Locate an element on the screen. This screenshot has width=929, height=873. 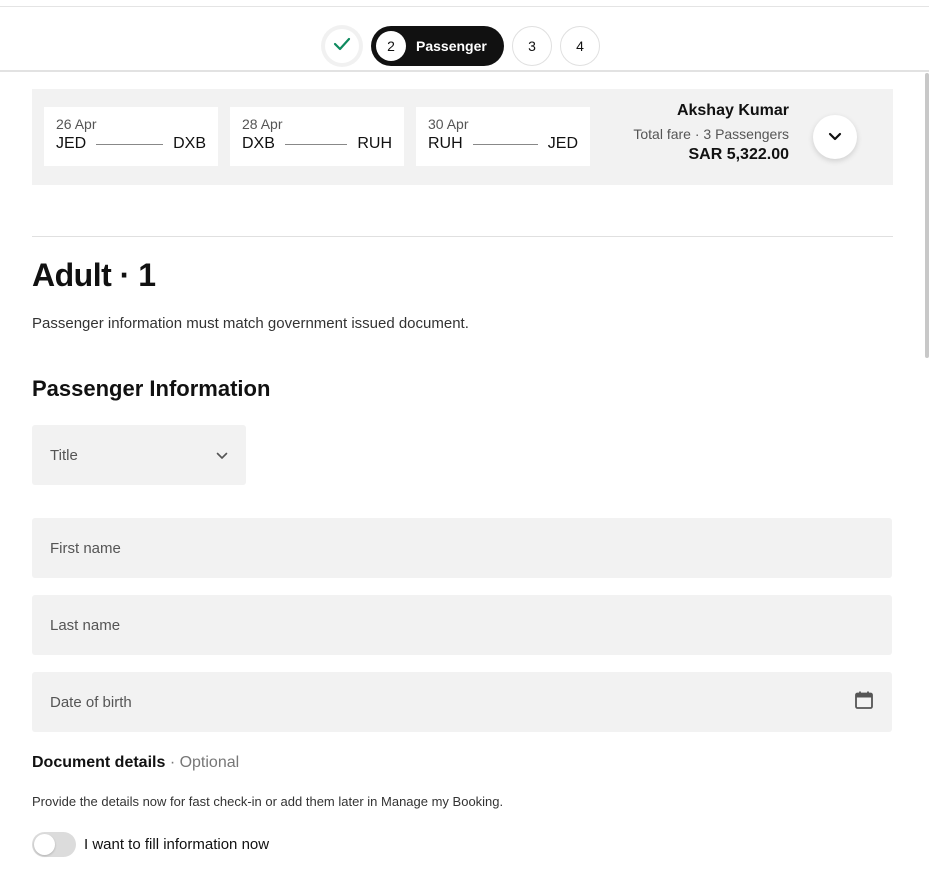
stepper-bar: 2 Passenger 3 4 is located at coordinates (464, 39).